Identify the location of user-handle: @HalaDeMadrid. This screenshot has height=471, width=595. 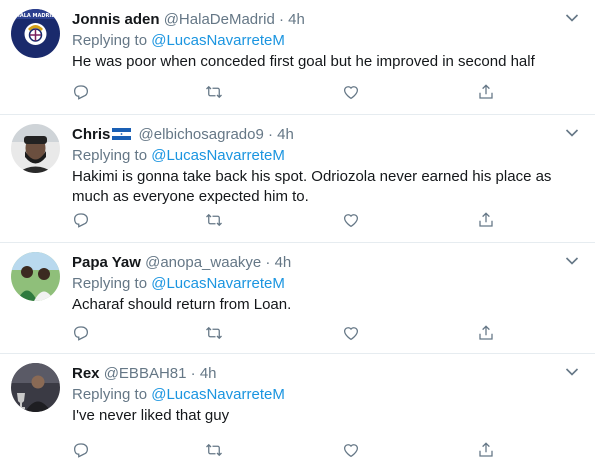
(219, 19).